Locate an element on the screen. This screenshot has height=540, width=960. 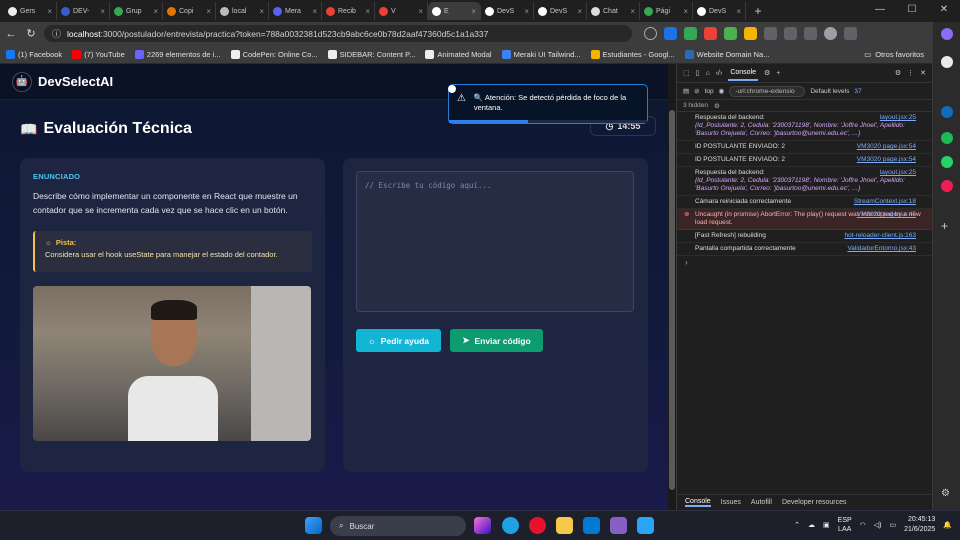
browser-tab: Grup × is located at coordinates (136, 11).